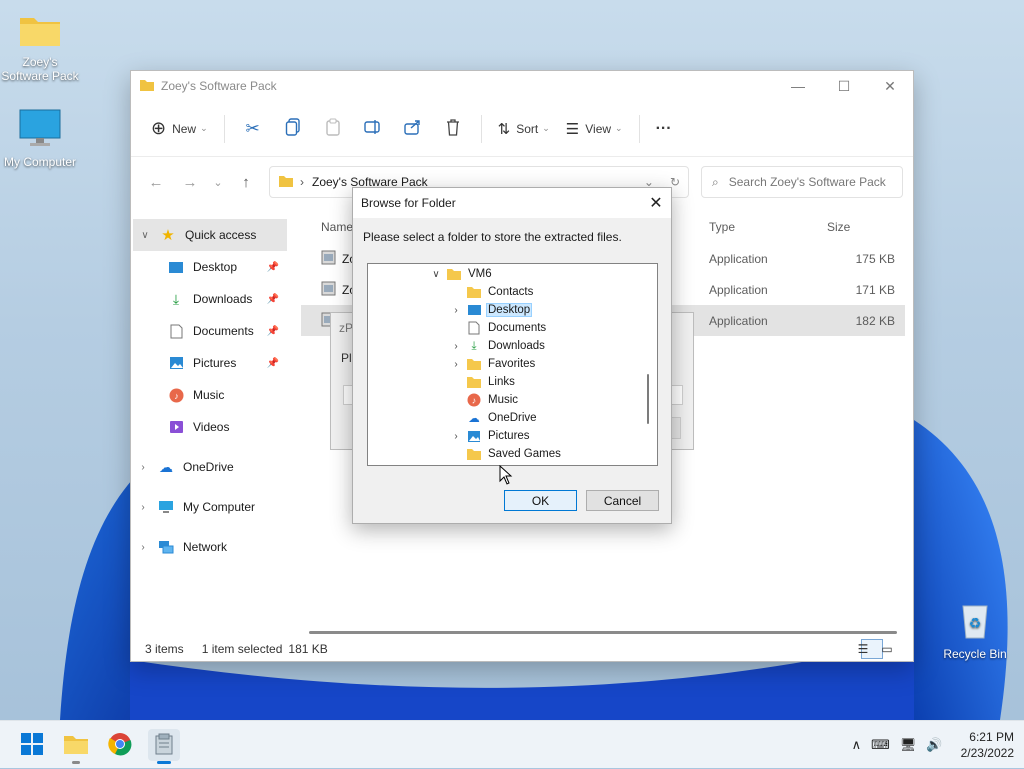  Describe the element at coordinates (622, 500) in the screenshot. I see `cancel-button: Cancel` at that location.